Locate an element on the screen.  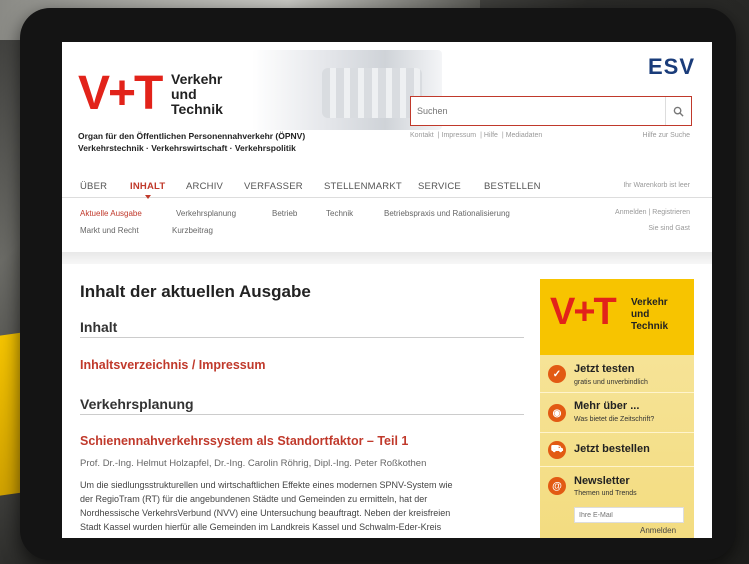
sidebar-item-label: Newsletter is located at coordinates (602, 481).